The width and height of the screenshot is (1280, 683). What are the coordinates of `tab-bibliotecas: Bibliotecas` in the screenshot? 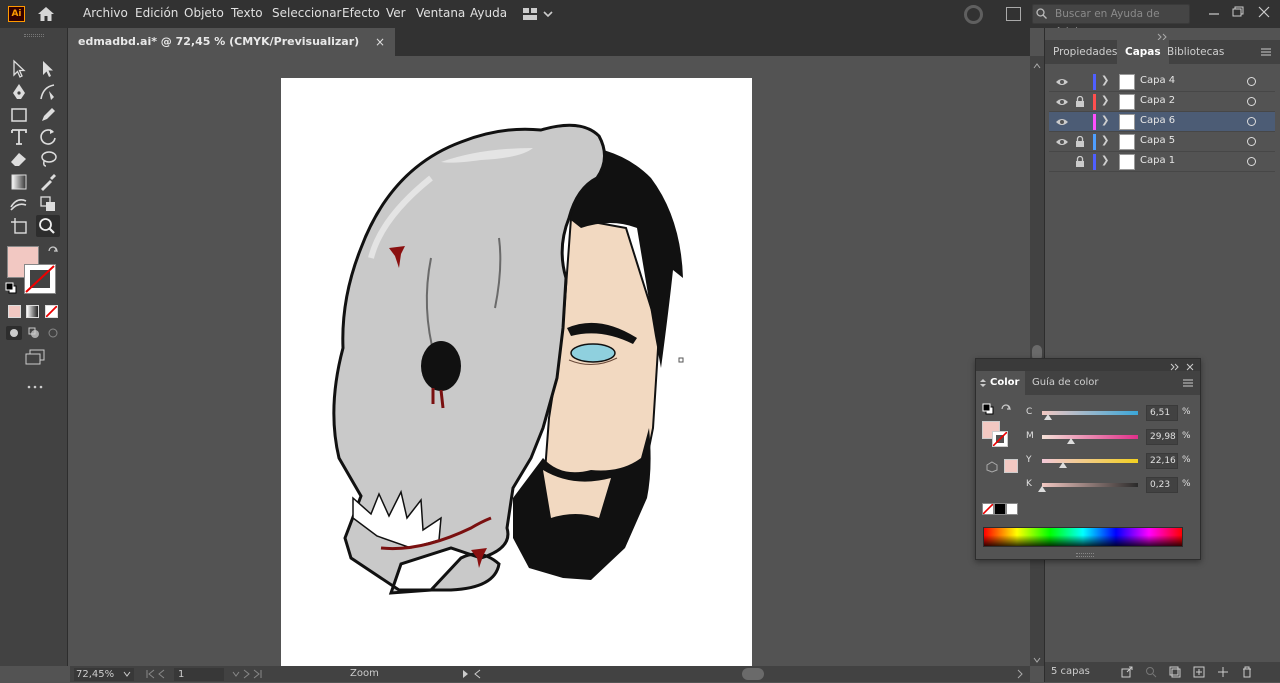 It's located at (1195, 52).